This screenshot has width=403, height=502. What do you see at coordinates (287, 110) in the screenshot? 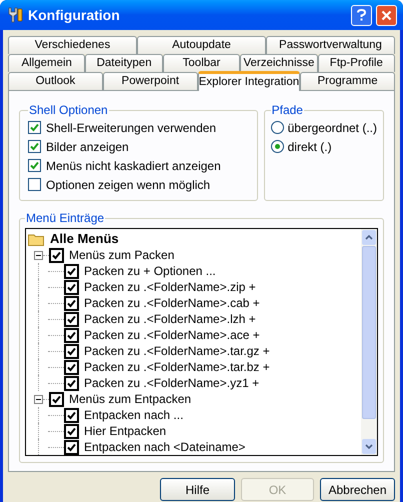
I see `group-title: Pfade` at bounding box center [287, 110].